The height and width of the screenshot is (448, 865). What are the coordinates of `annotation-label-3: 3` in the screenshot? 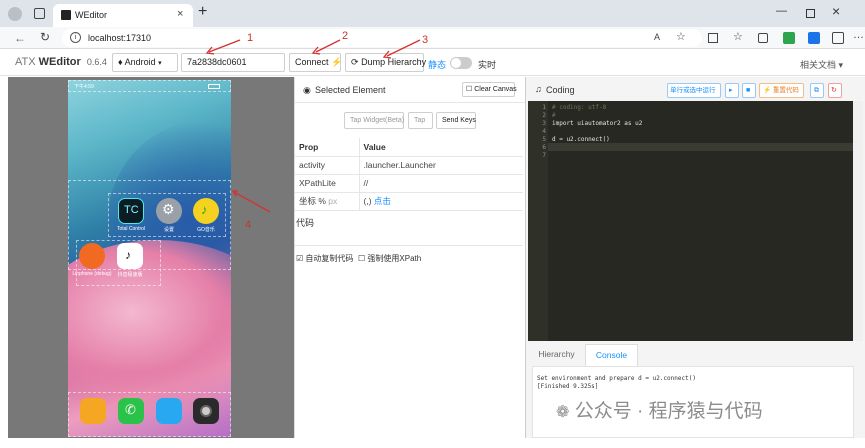 It's located at (425, 40).